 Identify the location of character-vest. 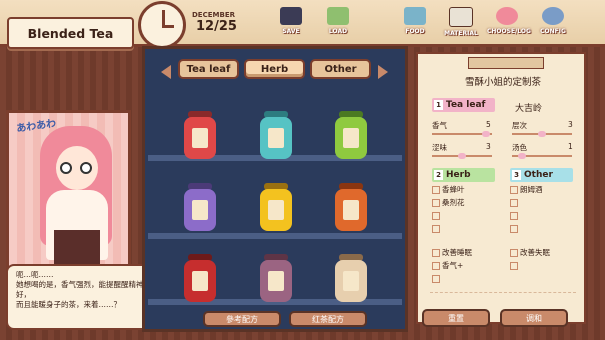
(77, 247).